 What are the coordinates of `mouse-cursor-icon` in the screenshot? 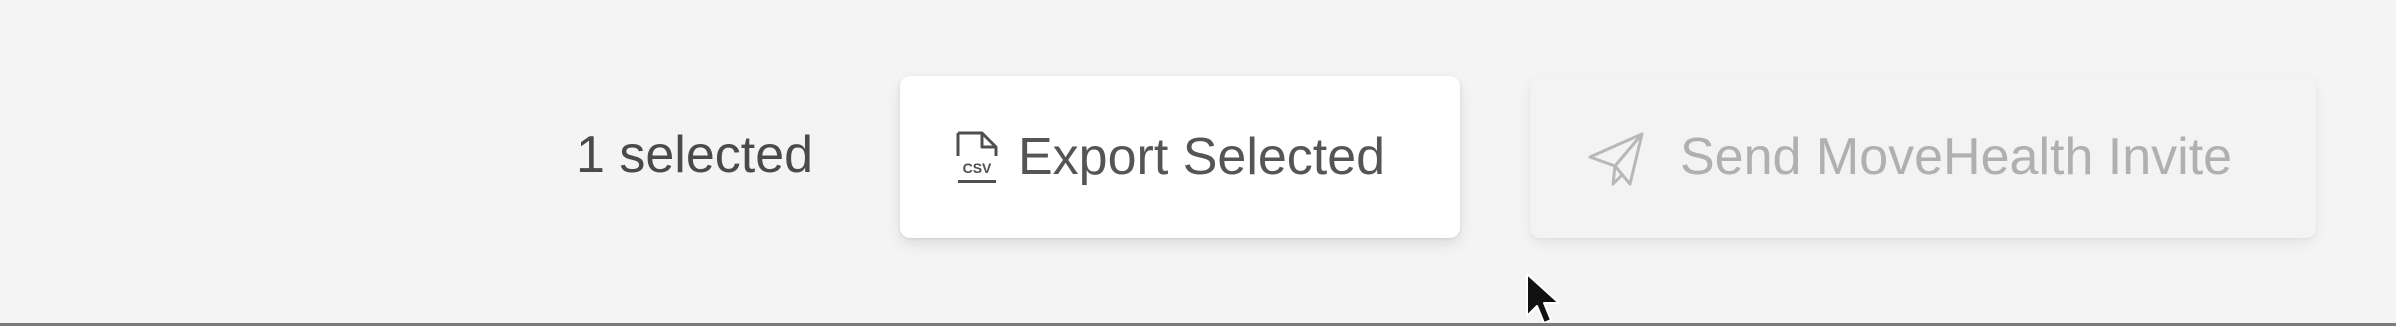 It's located at (1543, 298).